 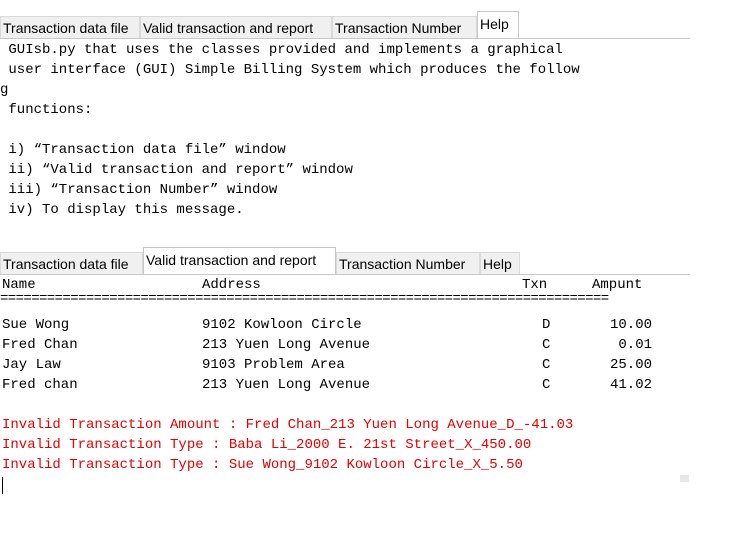 I want to click on scrollbar-corner, so click(x=684, y=478).